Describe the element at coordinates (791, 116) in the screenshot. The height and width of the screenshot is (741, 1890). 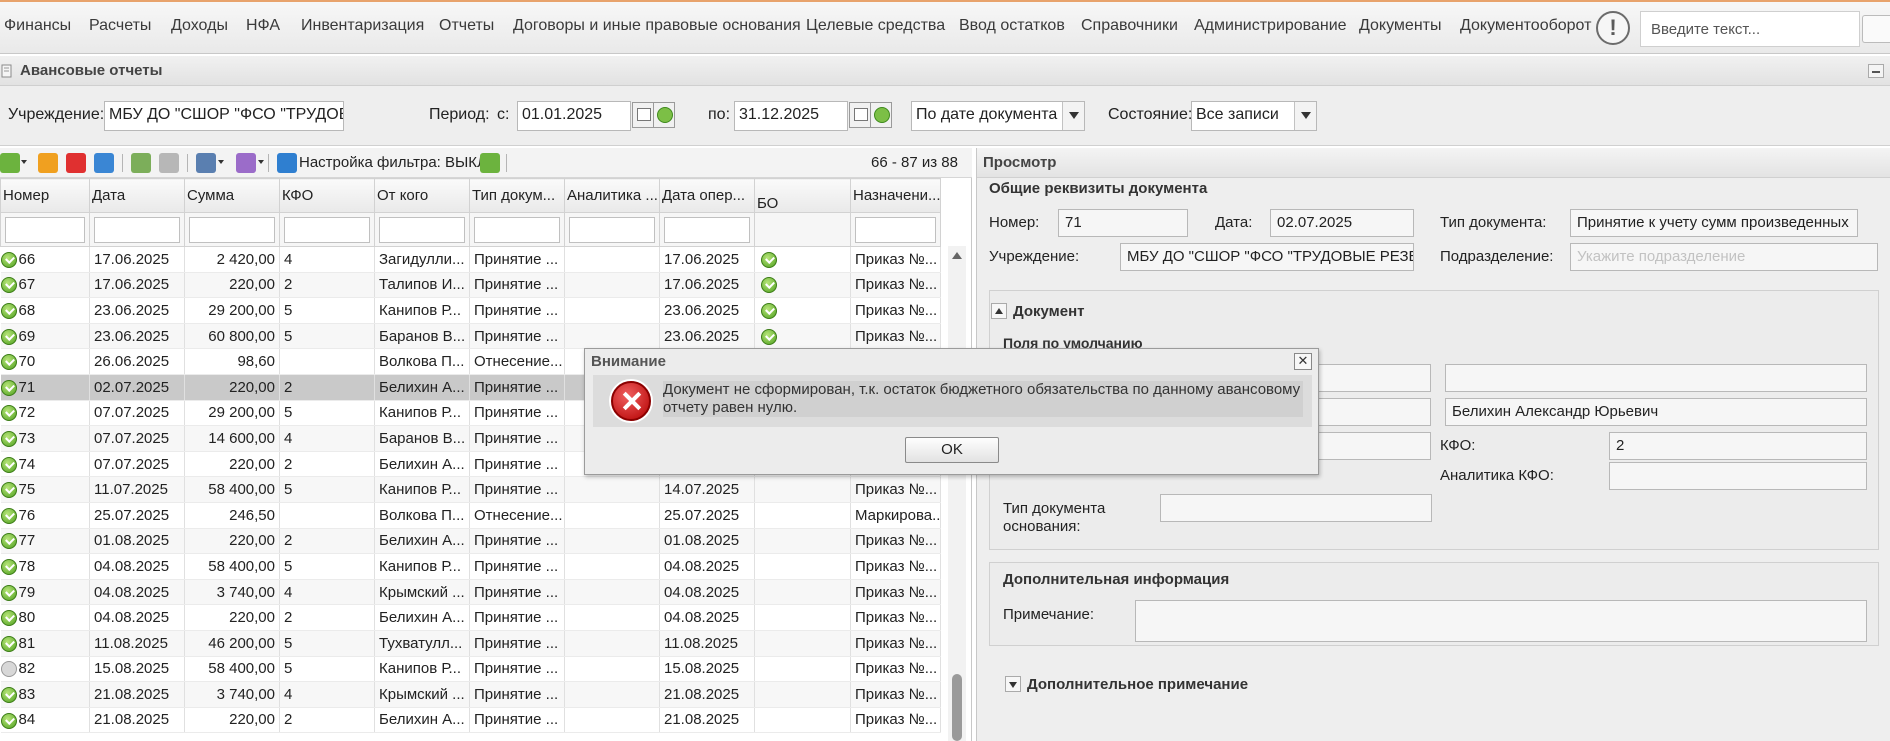
I see `period-to-field: 31.12.2025` at that location.